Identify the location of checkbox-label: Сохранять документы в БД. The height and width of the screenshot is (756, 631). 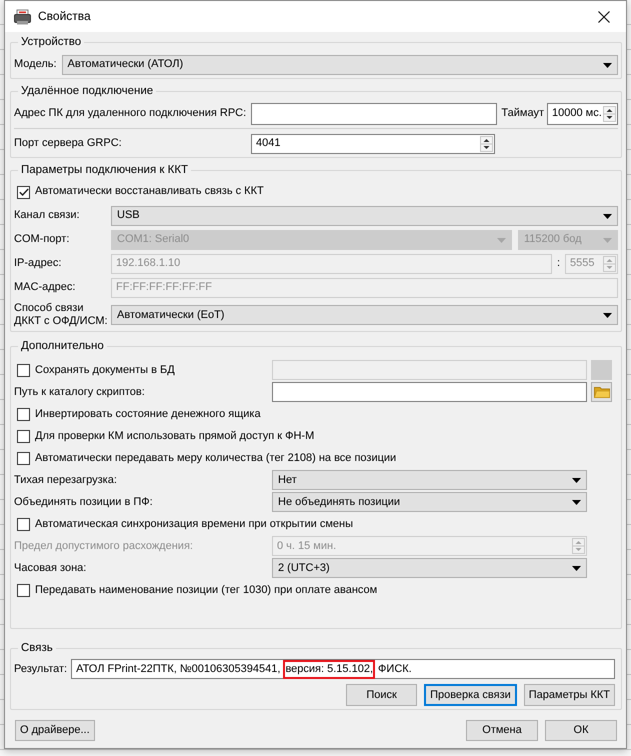
(105, 370).